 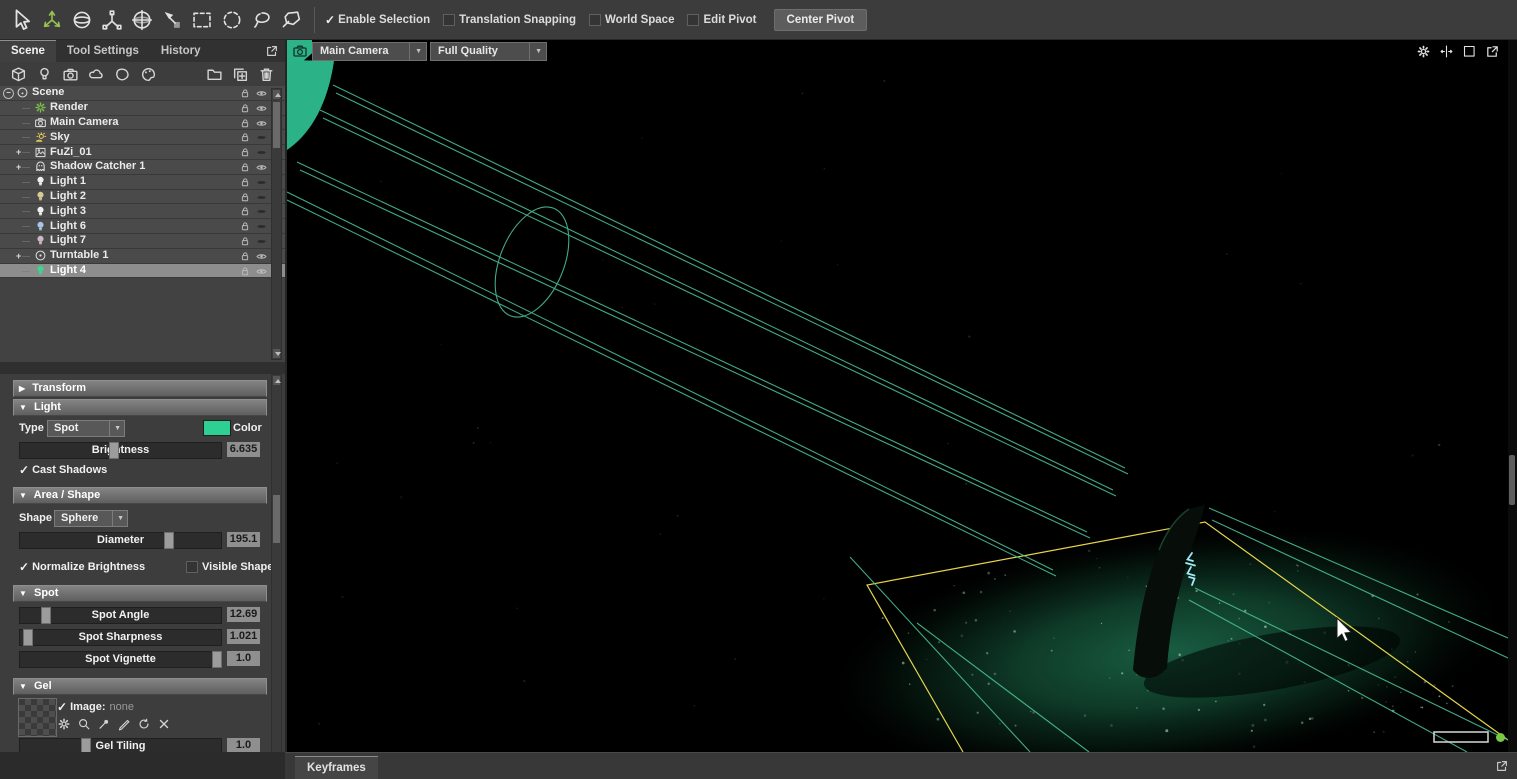 I want to click on add-light-icon, so click(x=44, y=74).